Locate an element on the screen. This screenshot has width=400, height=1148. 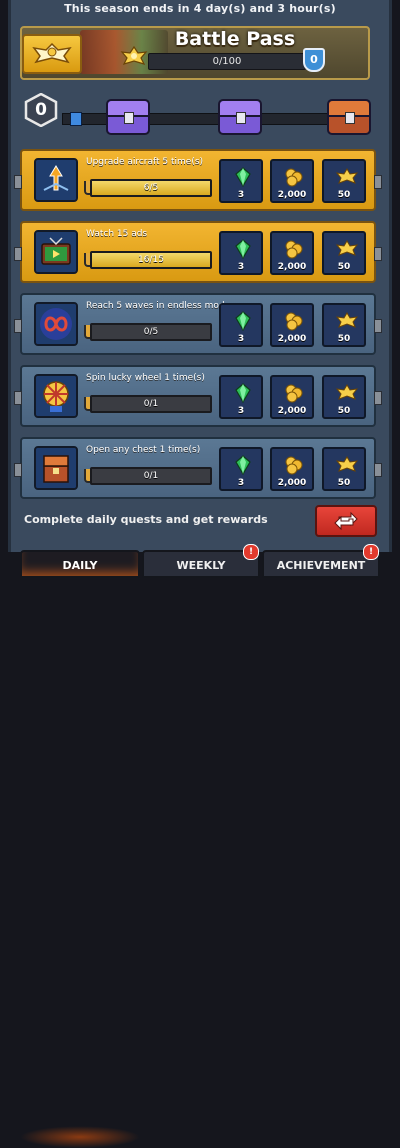
quest-progress-text: 0/5 is located at coordinates (151, 332).